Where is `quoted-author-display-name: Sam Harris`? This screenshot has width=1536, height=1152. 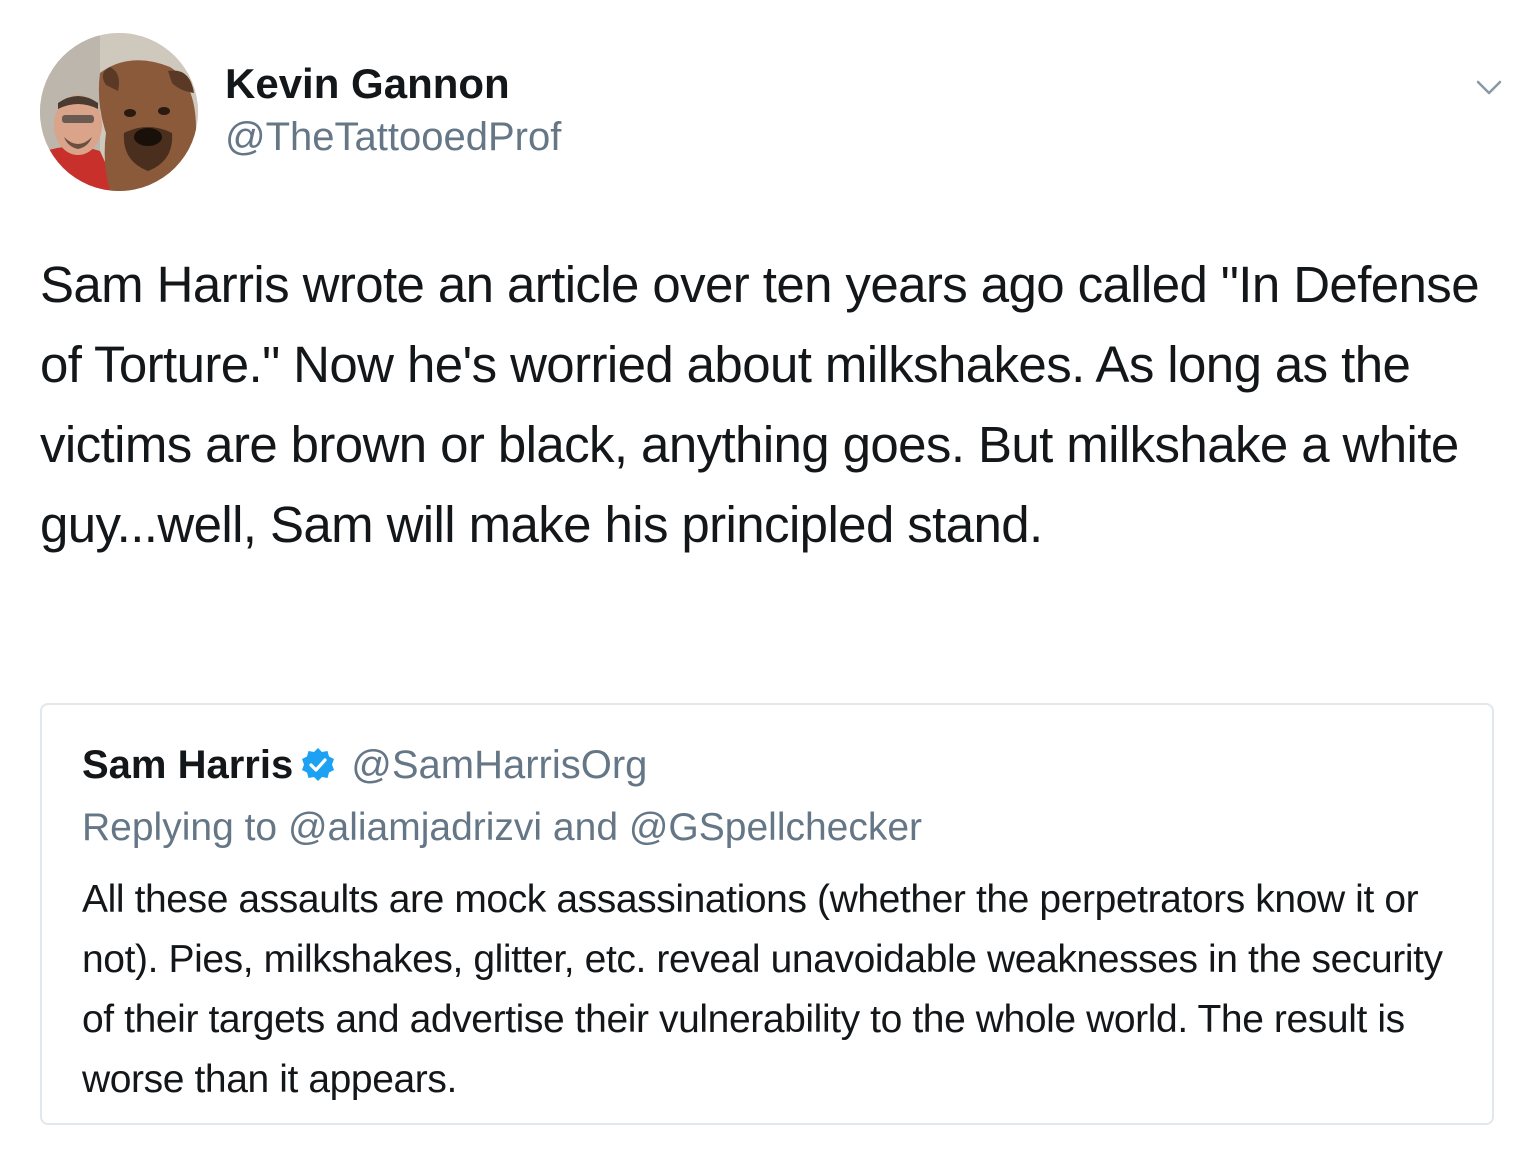 quoted-author-display-name: Sam Harris is located at coordinates (188, 765).